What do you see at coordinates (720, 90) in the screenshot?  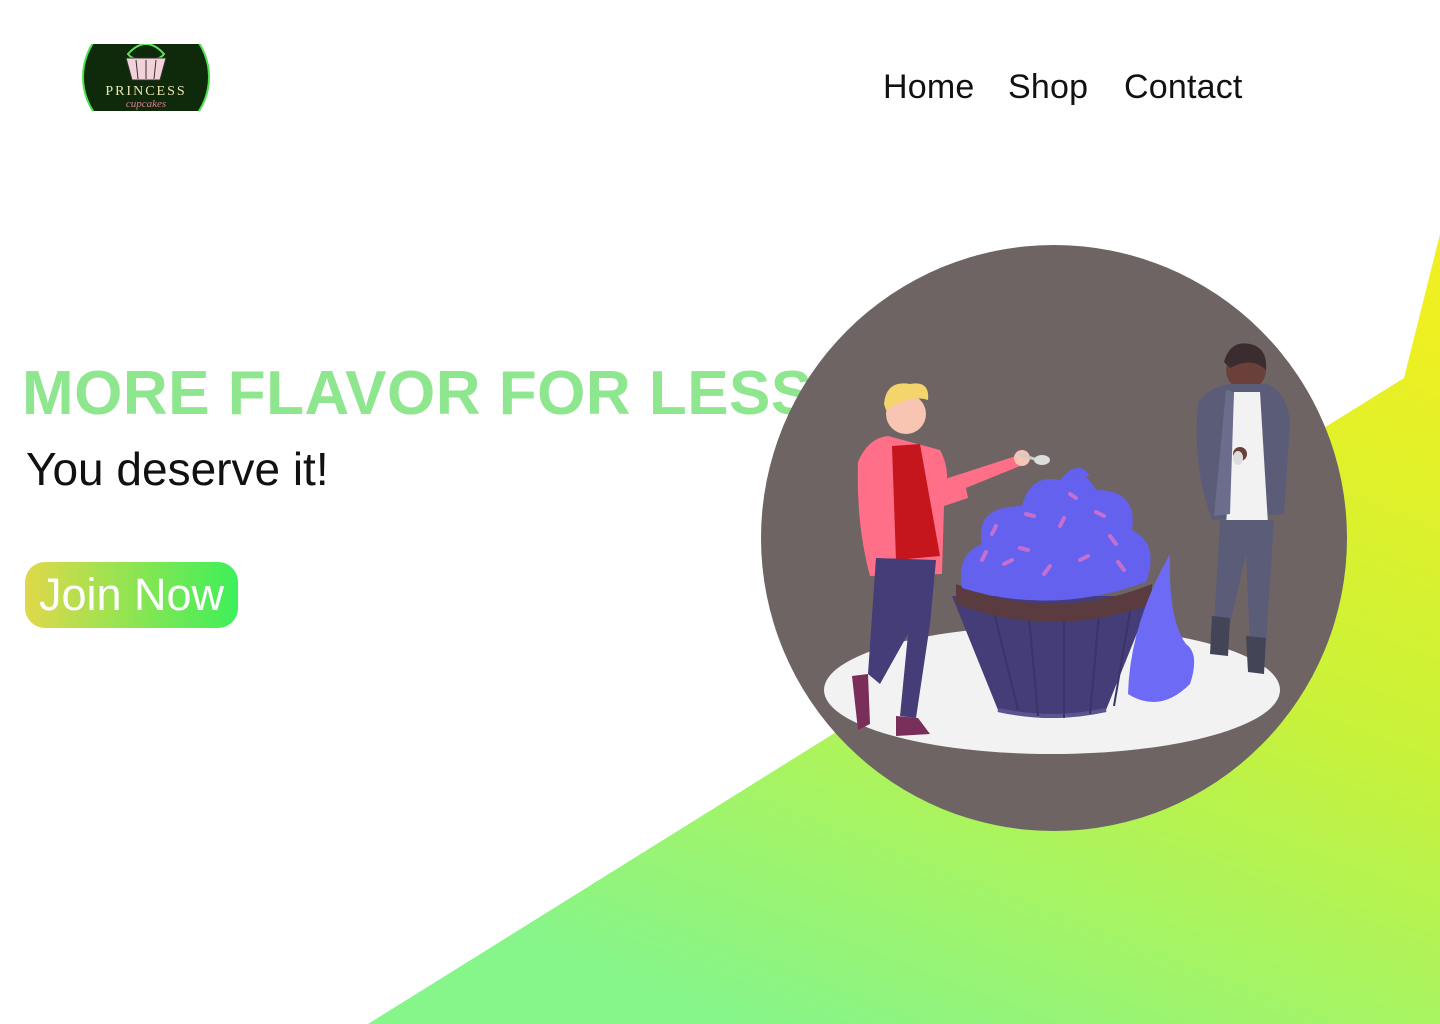 I see `main-nav: Home Shop Contact` at bounding box center [720, 90].